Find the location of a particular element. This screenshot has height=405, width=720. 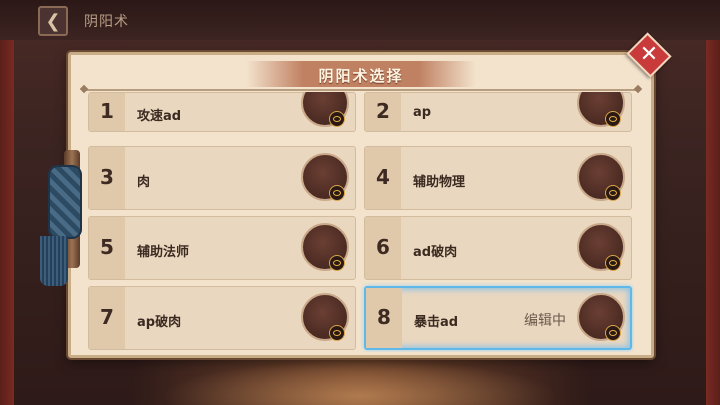

slot-number: 3 is located at coordinates (107, 177).